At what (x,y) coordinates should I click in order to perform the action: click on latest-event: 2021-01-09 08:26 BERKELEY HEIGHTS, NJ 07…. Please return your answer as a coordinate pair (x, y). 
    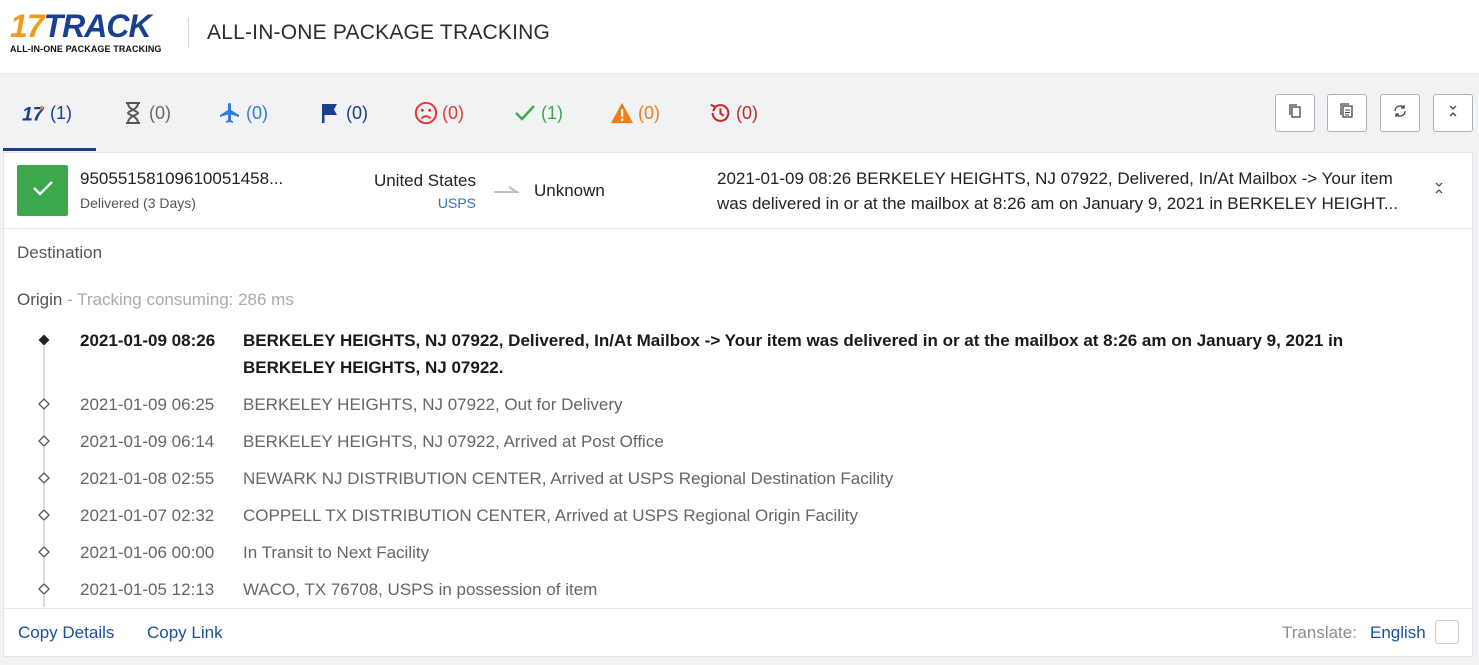
    Looking at the image, I should click on (1062, 191).